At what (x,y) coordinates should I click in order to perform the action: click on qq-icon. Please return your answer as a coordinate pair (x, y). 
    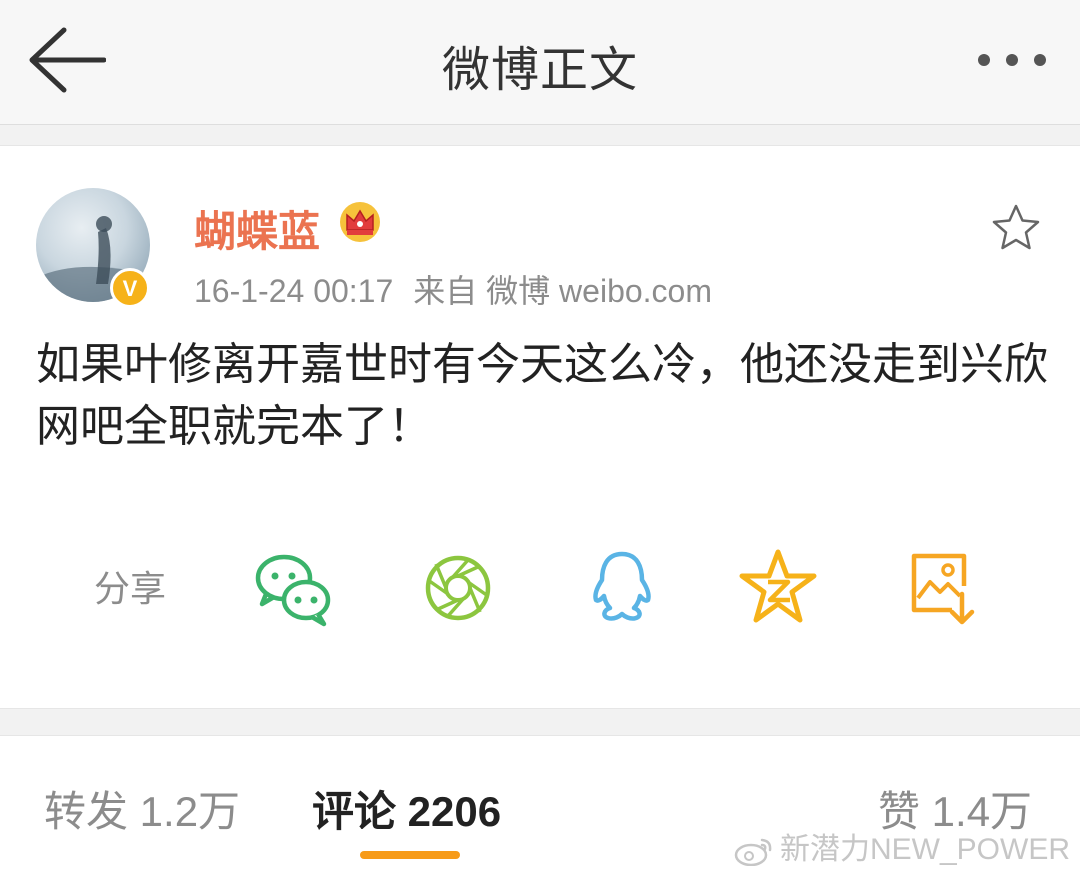
    Looking at the image, I should click on (622, 588).